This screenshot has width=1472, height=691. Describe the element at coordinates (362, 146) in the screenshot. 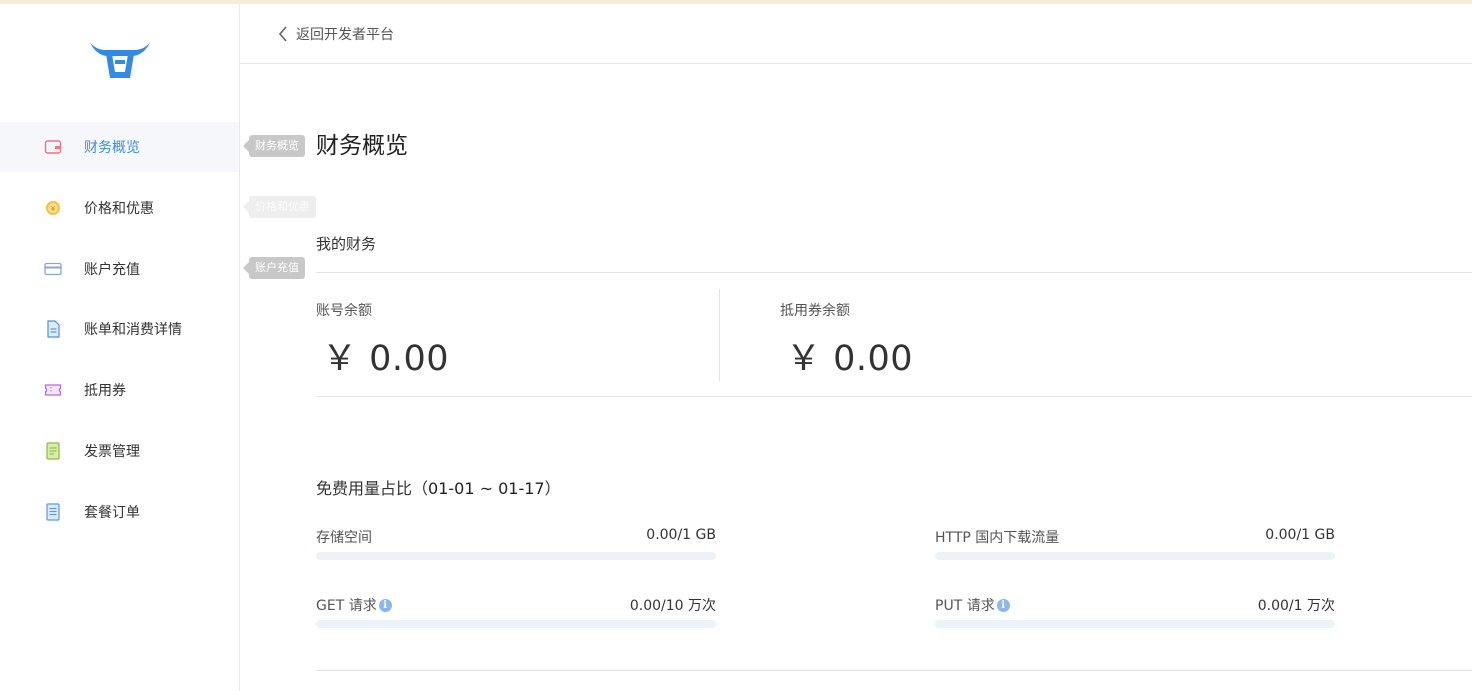

I see `page-title: 财务概览` at that location.